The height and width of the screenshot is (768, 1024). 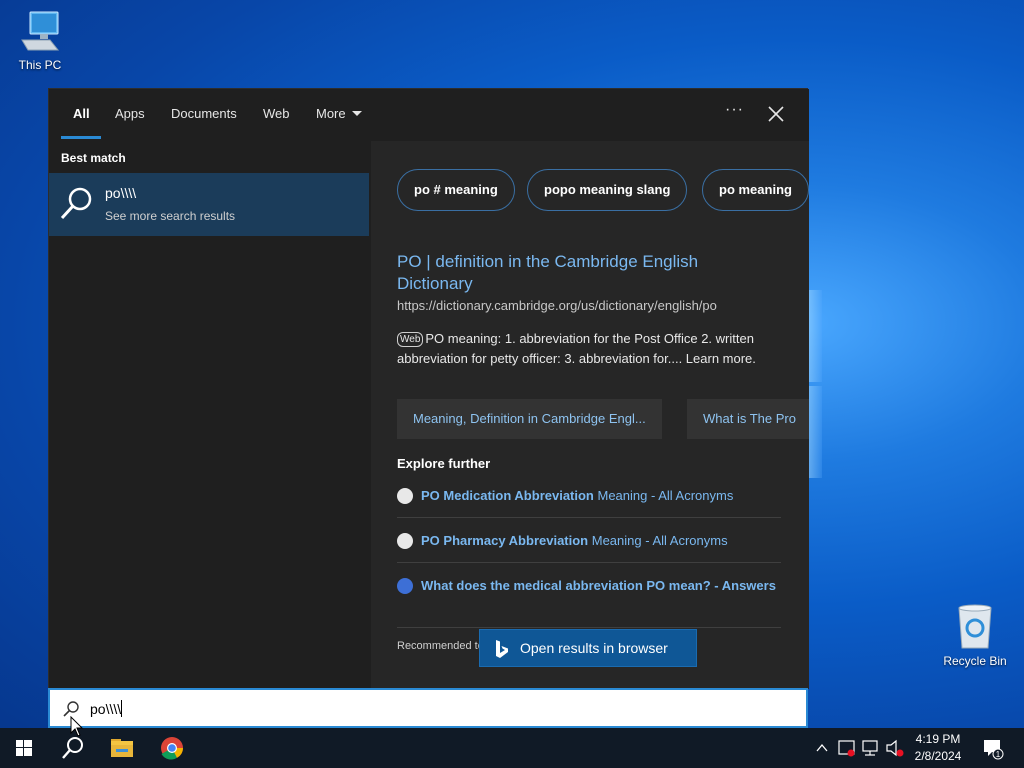 I want to click on search-icon, so click(x=76, y=203).